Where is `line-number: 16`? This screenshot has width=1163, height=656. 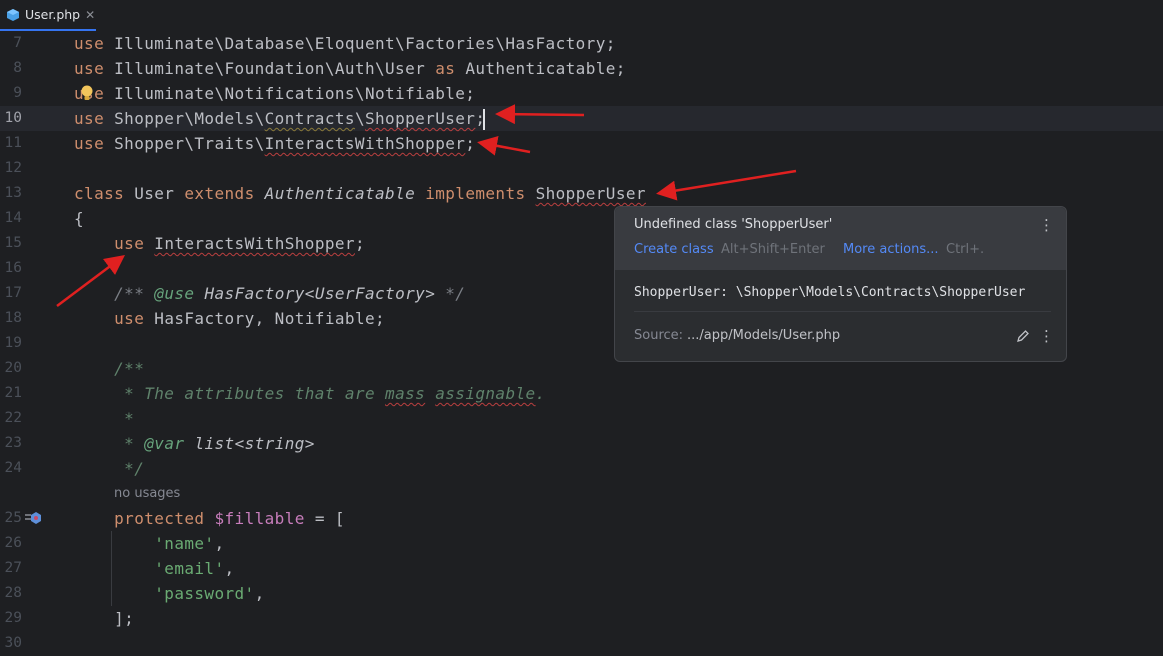 line-number: 16 is located at coordinates (13, 268).